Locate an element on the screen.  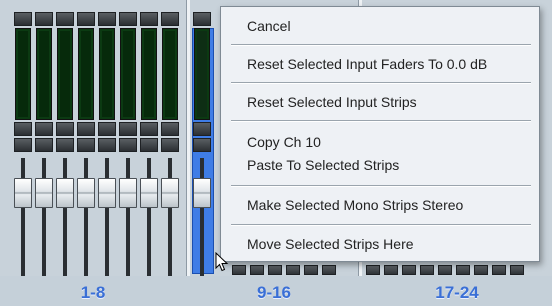
bank-label-1-8: 1-8 is located at coordinates (93, 293).